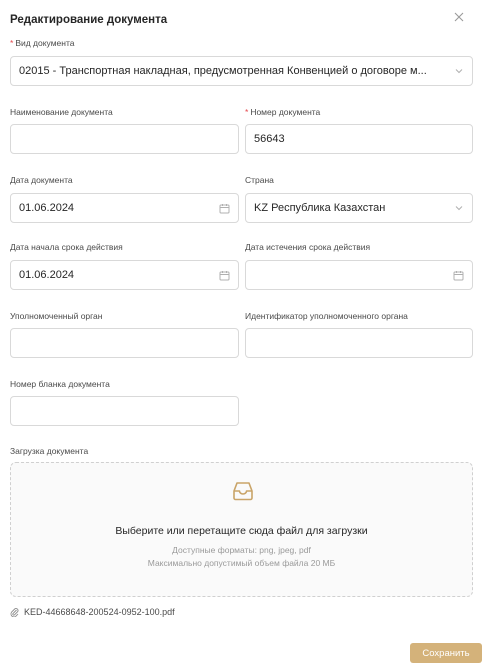 This screenshot has height=663, width=484. I want to click on valid-to-picker, so click(359, 275).